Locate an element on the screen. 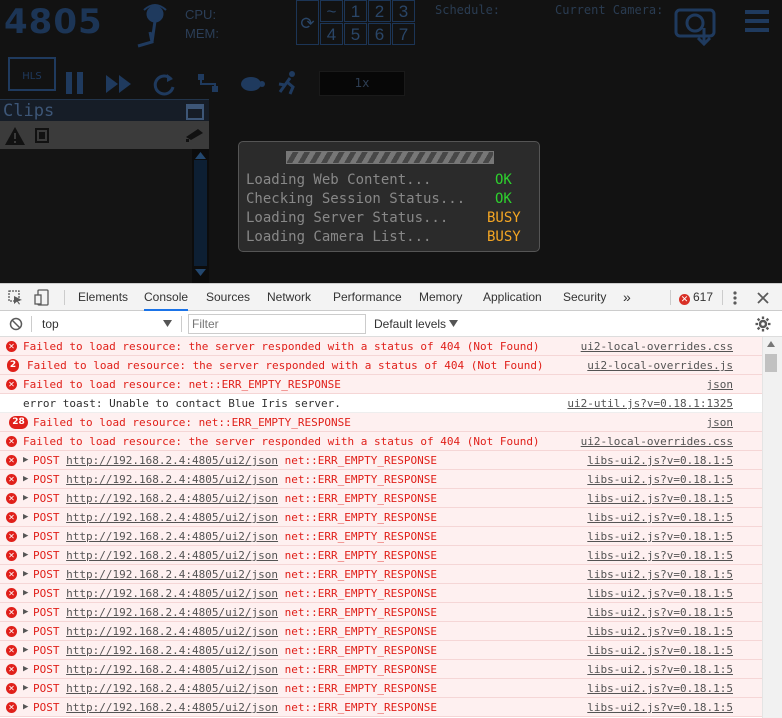 This screenshot has height=718, width=782. camera-icon is located at coordinates (195, 135).